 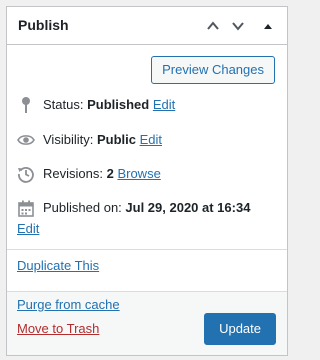 What do you see at coordinates (28, 229) in the screenshot?
I see `edit-published-date-link: Edit` at bounding box center [28, 229].